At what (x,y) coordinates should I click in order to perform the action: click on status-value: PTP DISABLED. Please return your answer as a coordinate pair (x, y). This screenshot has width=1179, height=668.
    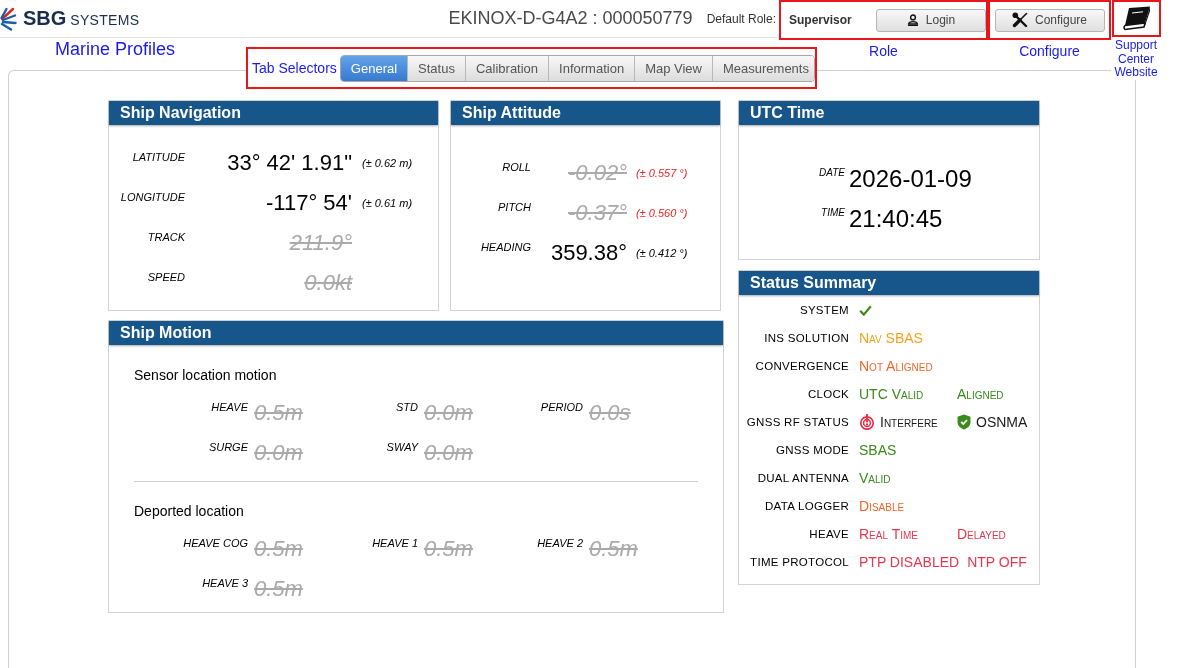
    Looking at the image, I should click on (909, 562).